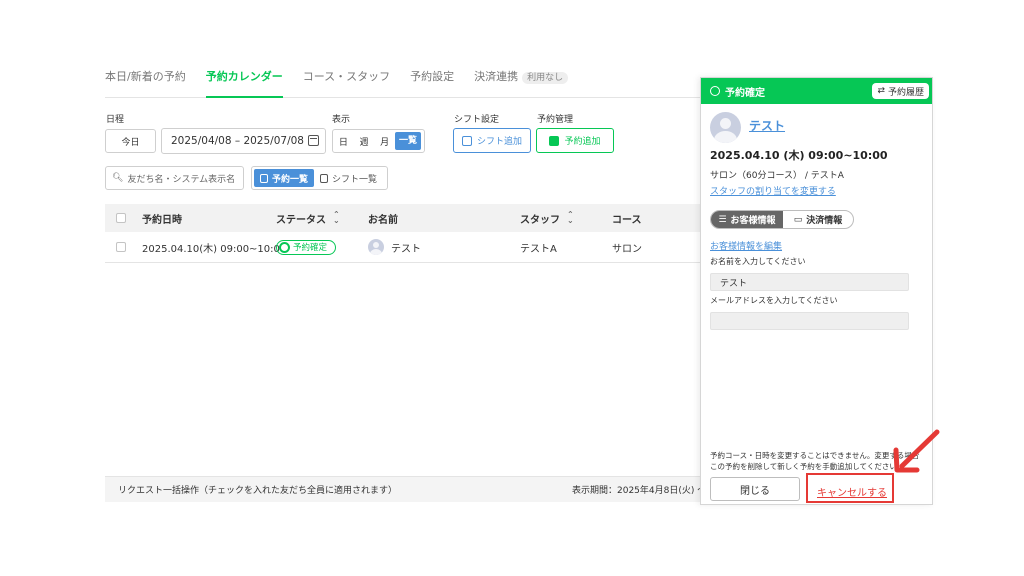 The width and height of the screenshot is (1024, 576). What do you see at coordinates (383, 220) in the screenshot?
I see `col-name: お名前` at bounding box center [383, 220].